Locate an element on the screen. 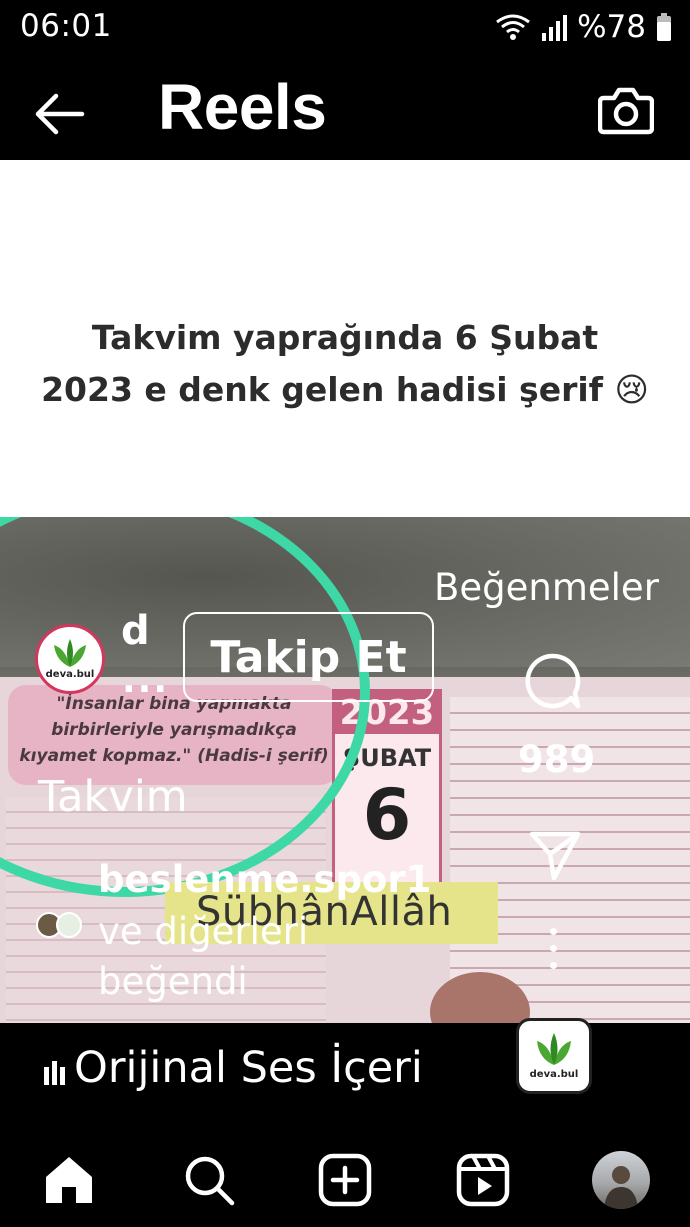 The image size is (690, 1227). audio-wave-icon is located at coordinates (55, 1073).